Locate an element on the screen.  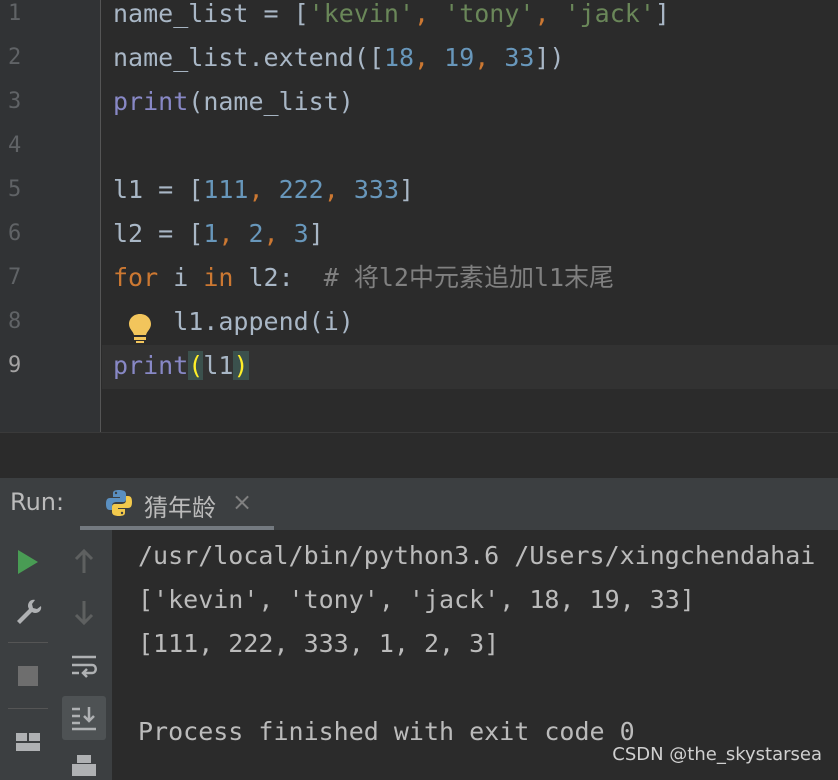
code-token: ]) is located at coordinates (549, 57).